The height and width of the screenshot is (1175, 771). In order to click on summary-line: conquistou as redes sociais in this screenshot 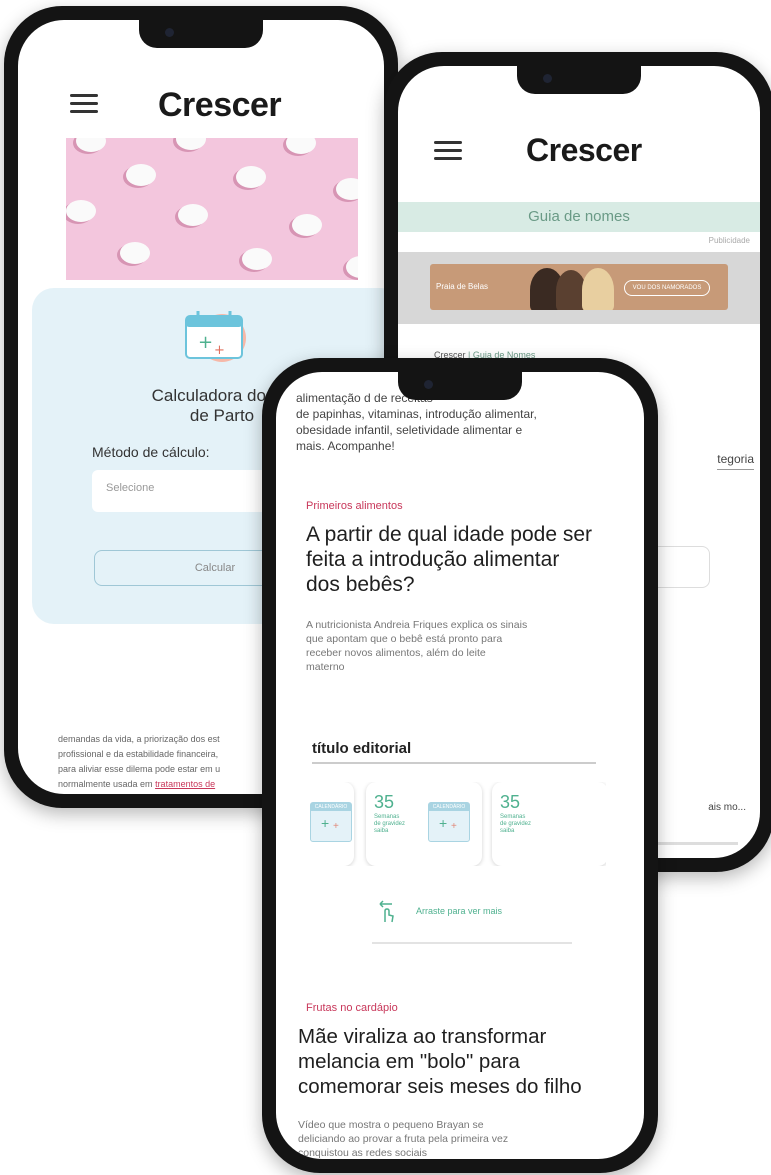, I will do `click(362, 1153)`.